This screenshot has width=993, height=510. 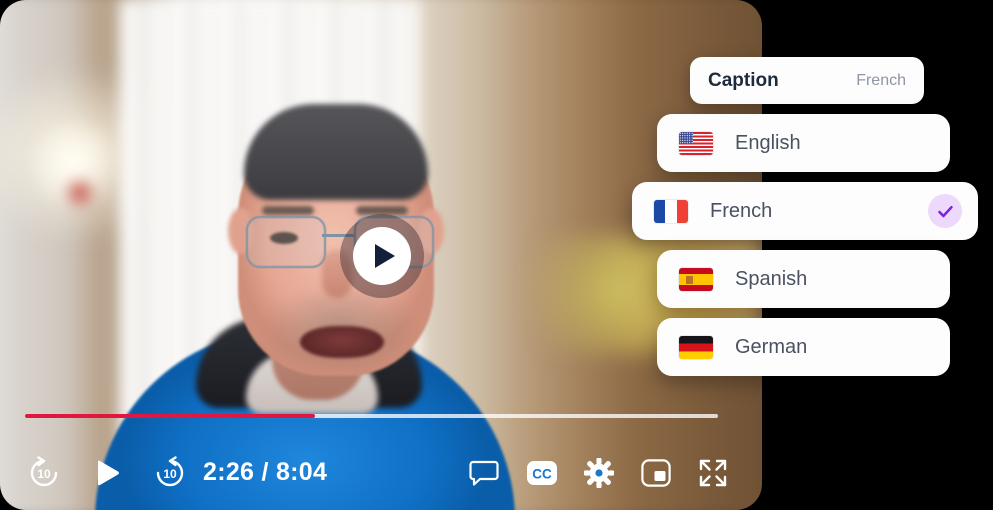 I want to click on picture-in-picture-button, so click(x=656, y=472).